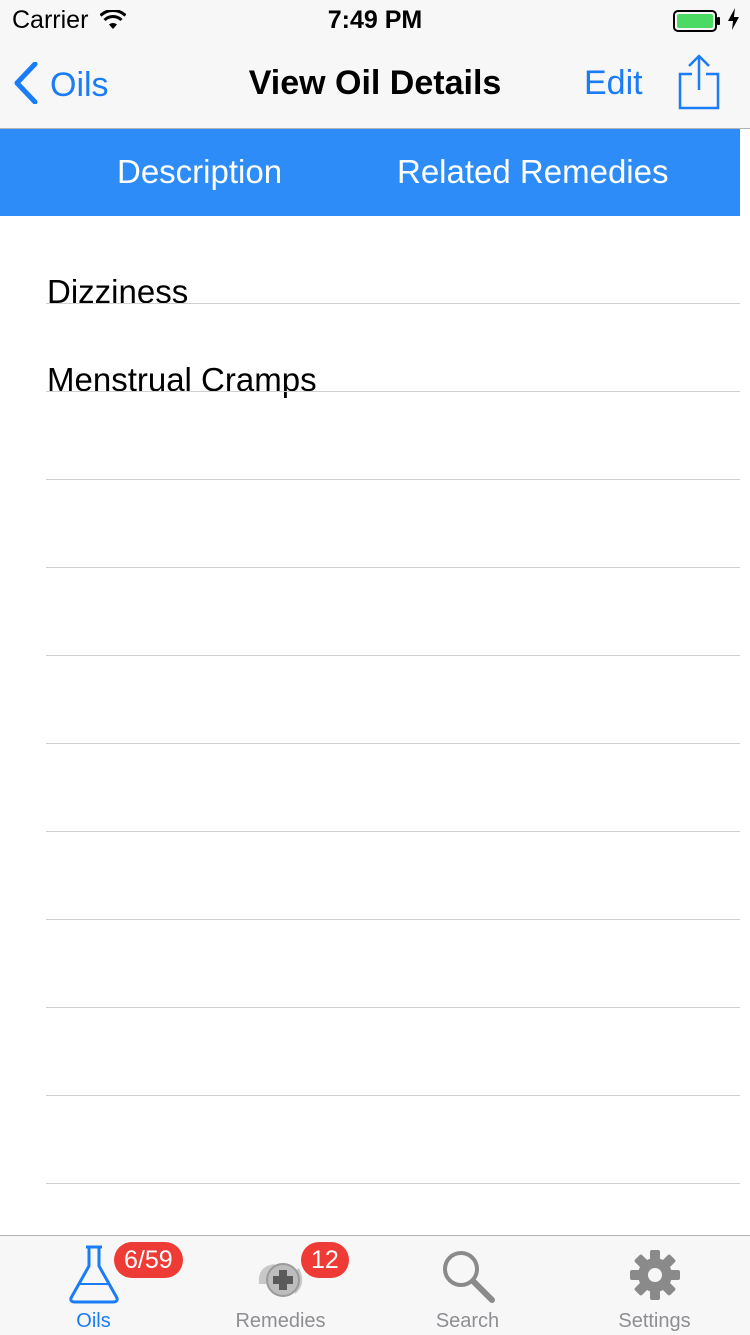 This screenshot has width=750, height=1335. I want to click on tab-oils-label: Oils, so click(93, 1321).